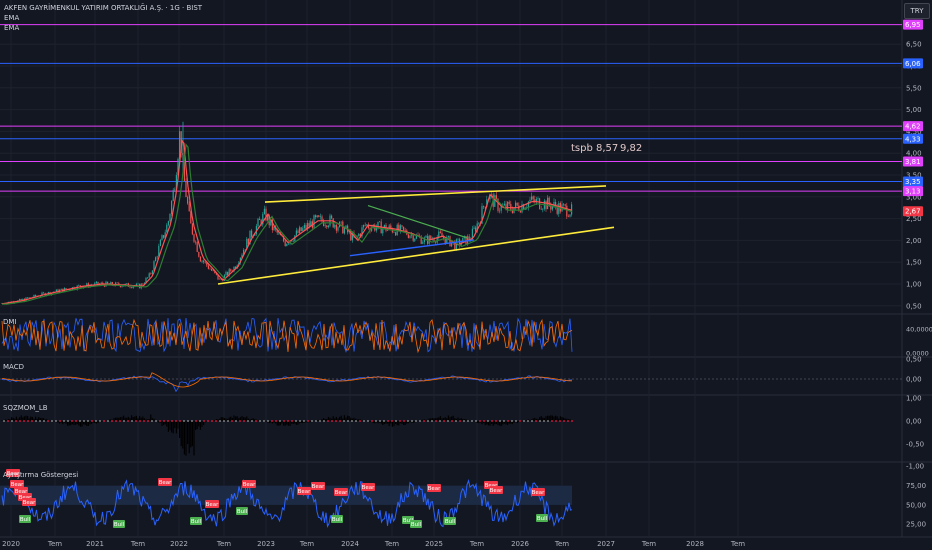 The image size is (932, 550). I want to click on macd-tick-label: 0,50, so click(914, 360).